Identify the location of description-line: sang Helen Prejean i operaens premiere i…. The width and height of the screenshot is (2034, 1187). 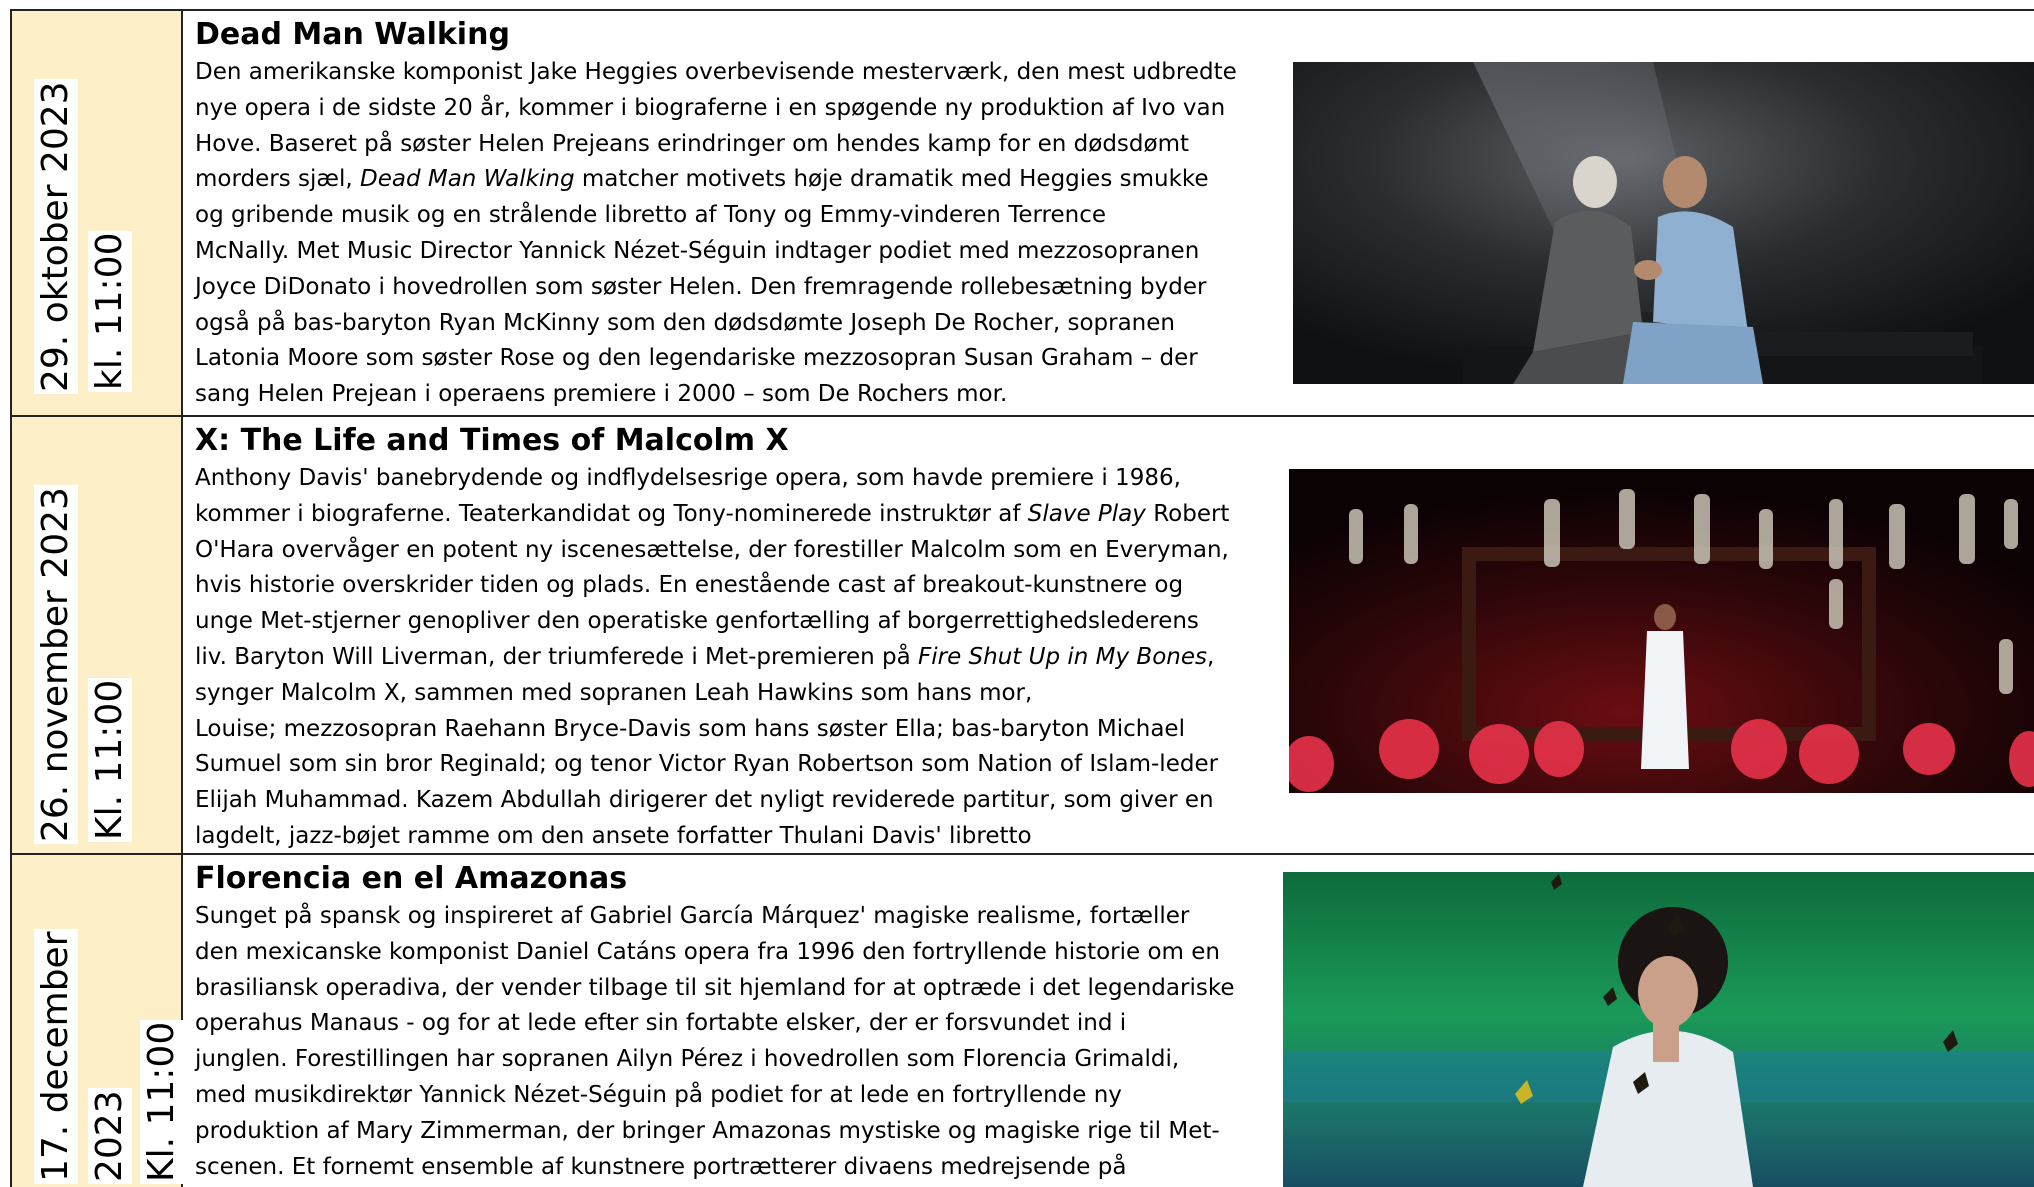
(601, 394).